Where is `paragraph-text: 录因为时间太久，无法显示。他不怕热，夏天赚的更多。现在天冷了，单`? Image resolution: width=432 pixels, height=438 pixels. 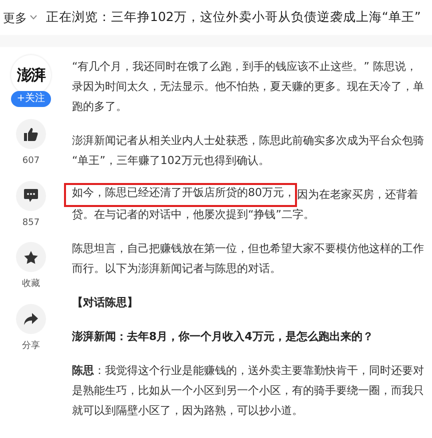
paragraph-text: 录因为时间太久，无法显示。他不怕热，夏天赚的更多。现在天冷了，单 is located at coordinates (248, 87).